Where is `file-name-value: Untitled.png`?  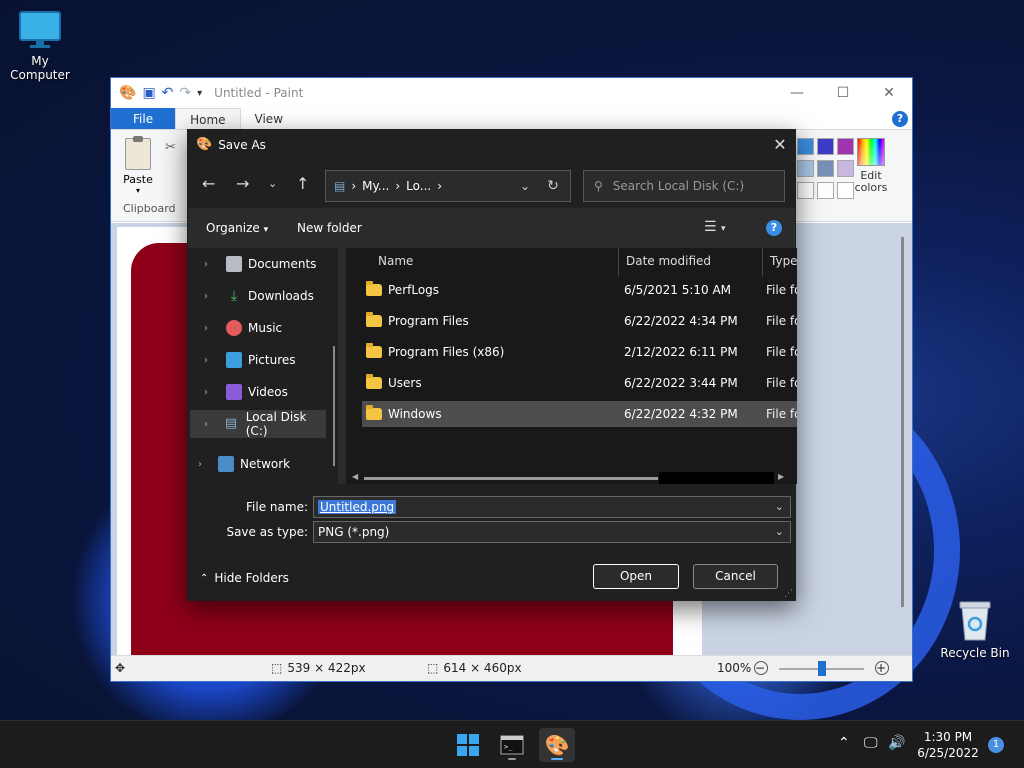
file-name-value: Untitled.png is located at coordinates (357, 507).